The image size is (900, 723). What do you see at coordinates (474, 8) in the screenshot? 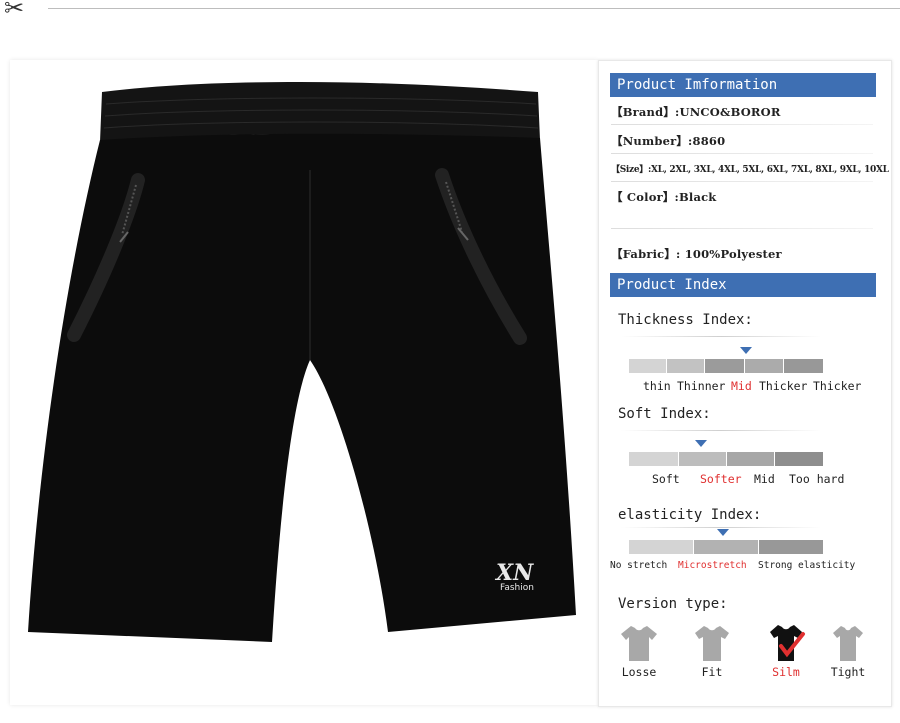
I see `cut-line-rule` at bounding box center [474, 8].